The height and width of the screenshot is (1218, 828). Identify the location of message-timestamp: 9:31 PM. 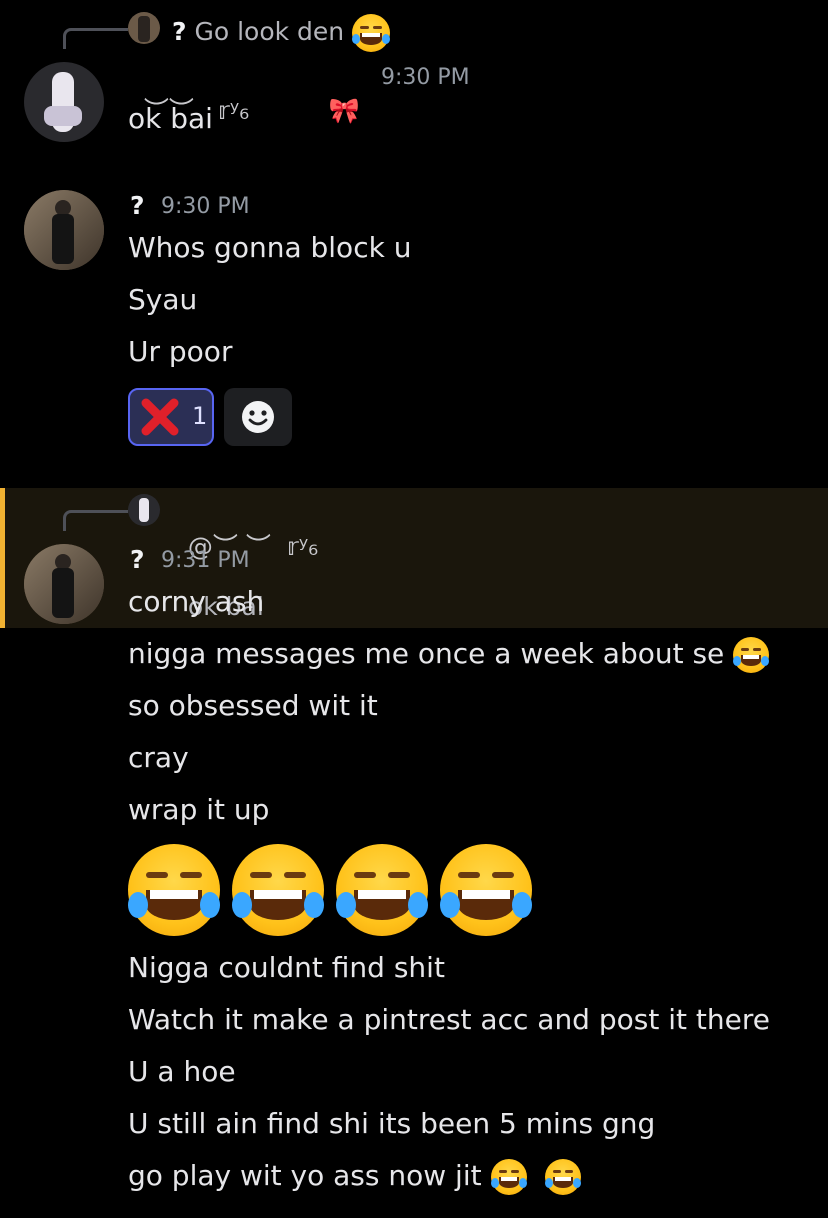
(205, 560).